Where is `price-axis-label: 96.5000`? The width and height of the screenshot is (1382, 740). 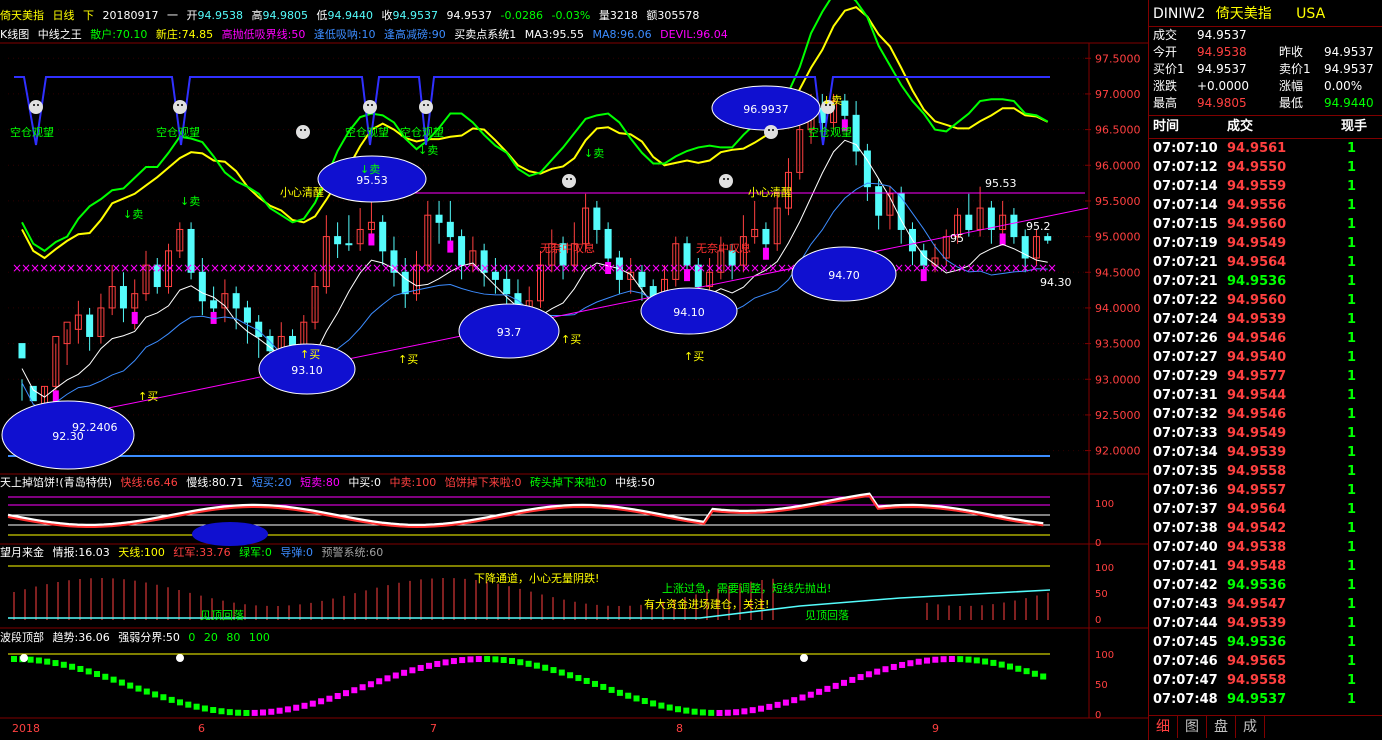 price-axis-label: 96.5000 is located at coordinates (1118, 130).